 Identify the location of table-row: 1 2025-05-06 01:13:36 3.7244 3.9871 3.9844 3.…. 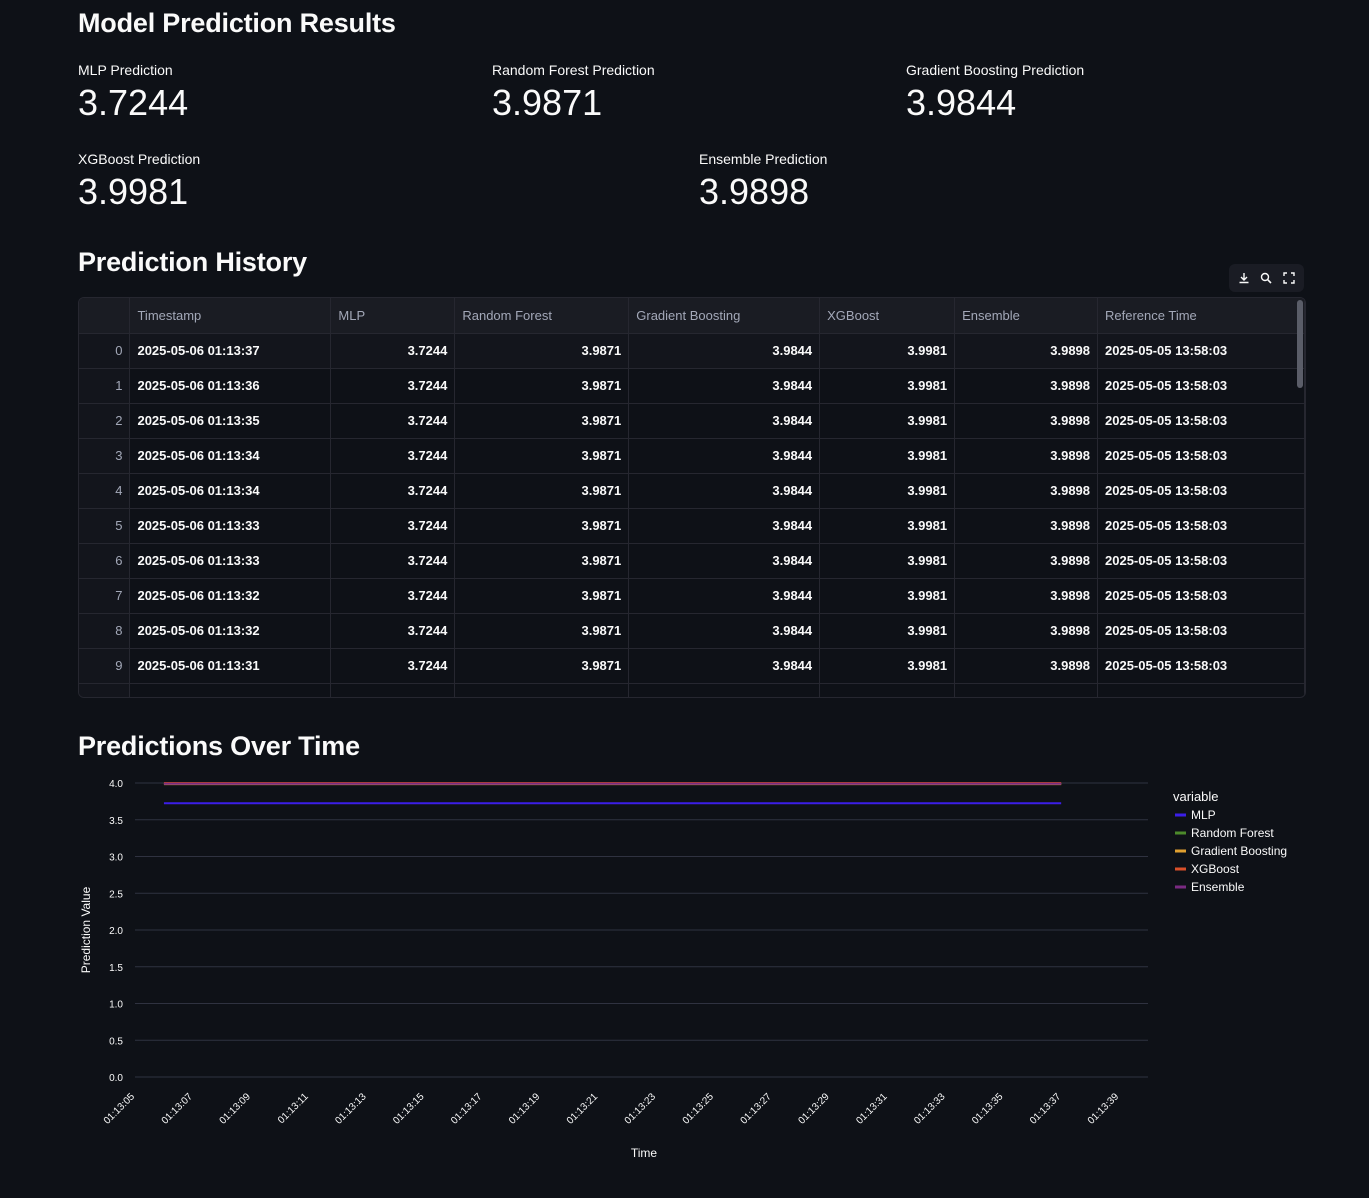
(692, 386).